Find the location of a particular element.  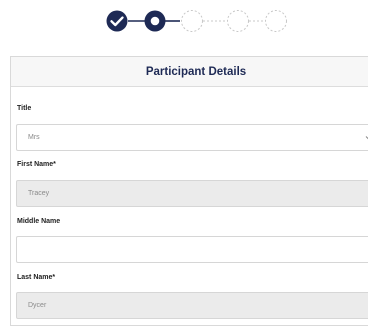

title-select: Mrs is located at coordinates (192, 137).